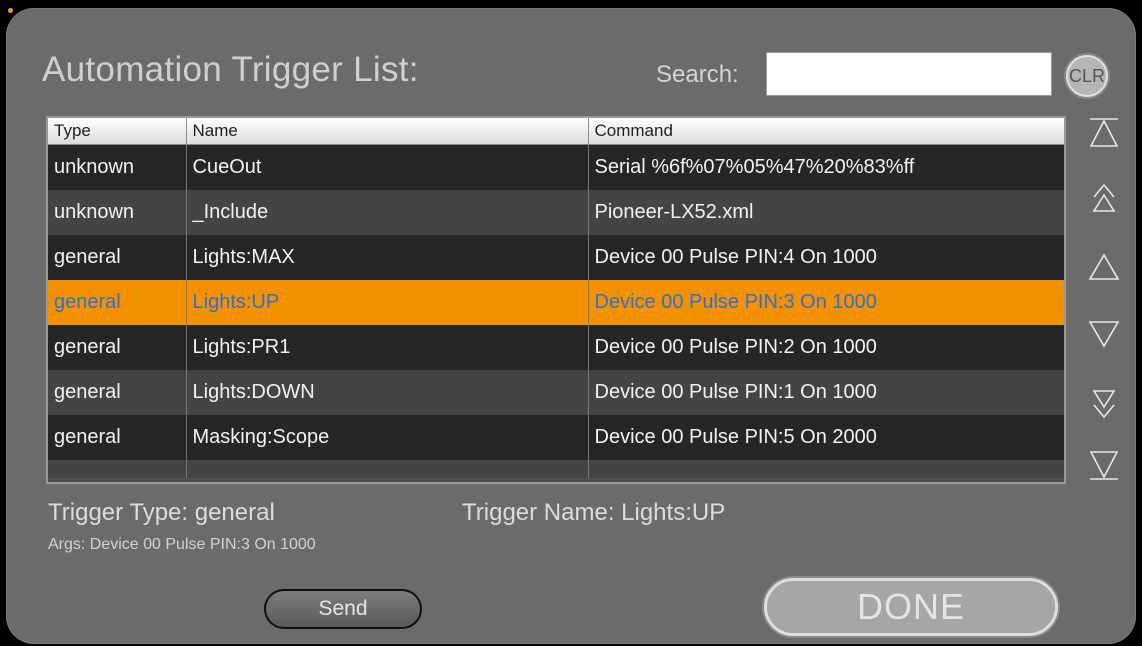 This screenshot has height=646, width=1142. Describe the element at coordinates (10, 10) in the screenshot. I see `status-dot` at that location.